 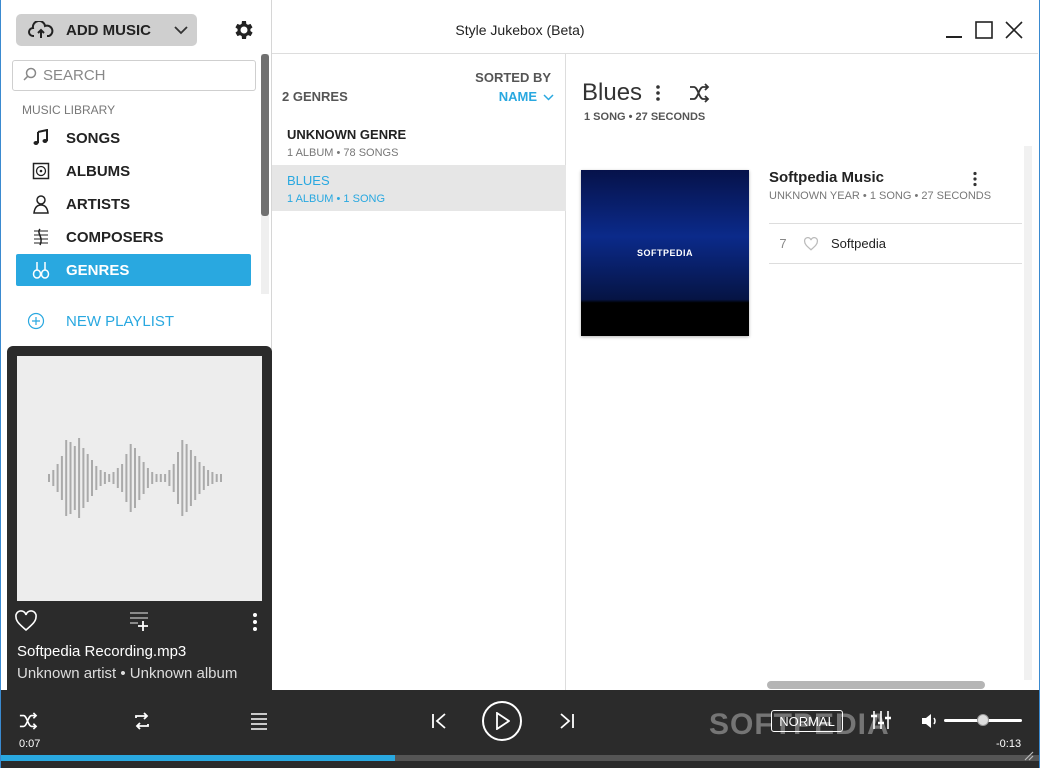 What do you see at coordinates (142, 721) in the screenshot?
I see `repeat-icon` at bounding box center [142, 721].